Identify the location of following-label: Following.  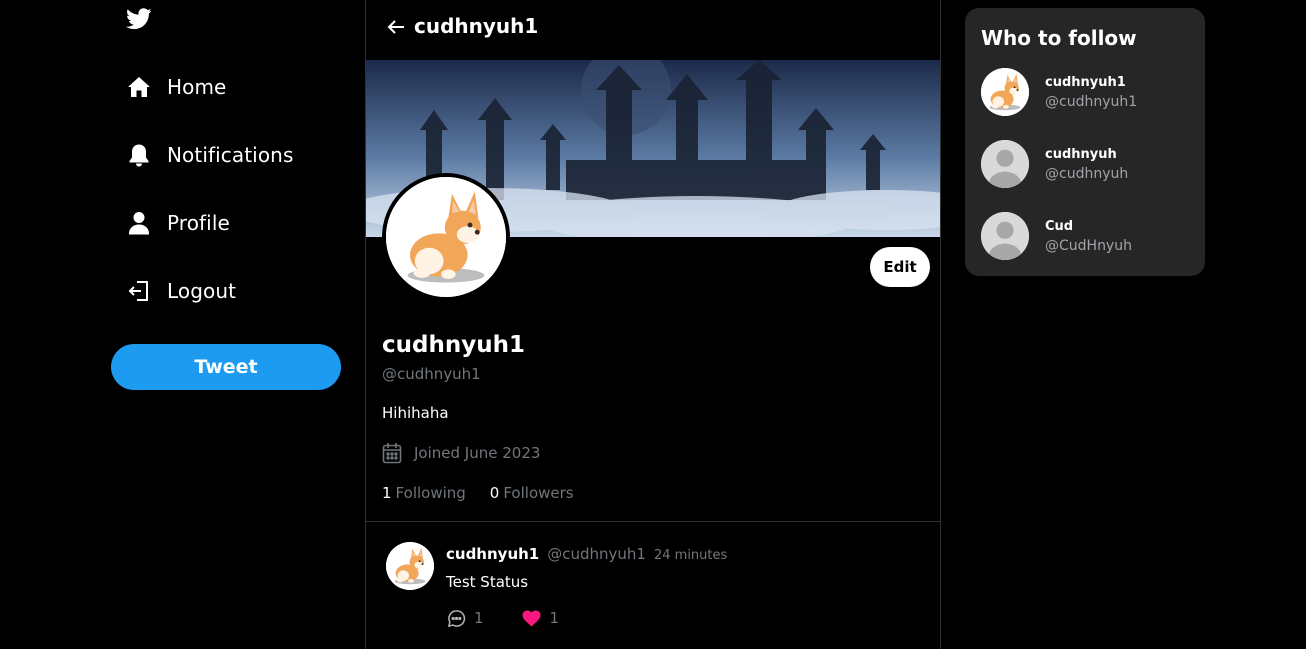
(430, 493).